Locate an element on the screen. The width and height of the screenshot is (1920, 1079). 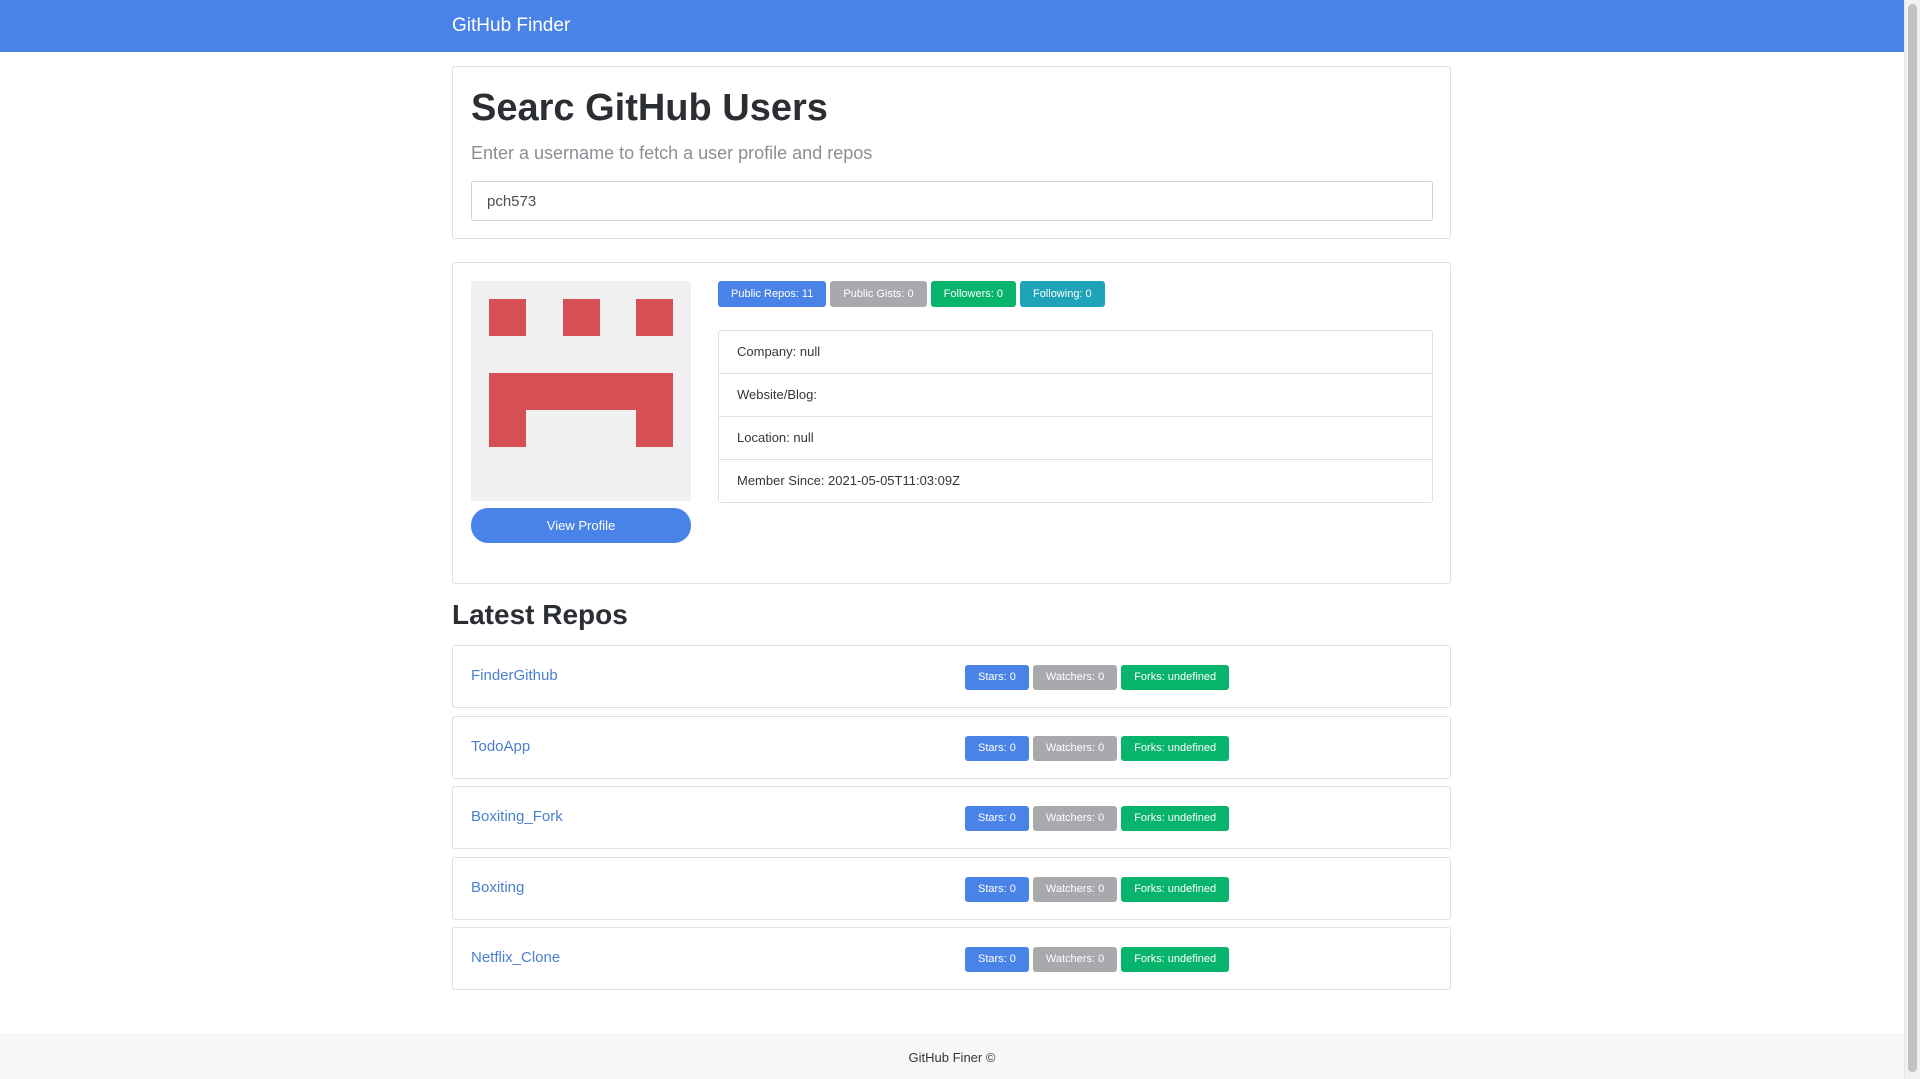
location-item: Location: null is located at coordinates (1075, 438).